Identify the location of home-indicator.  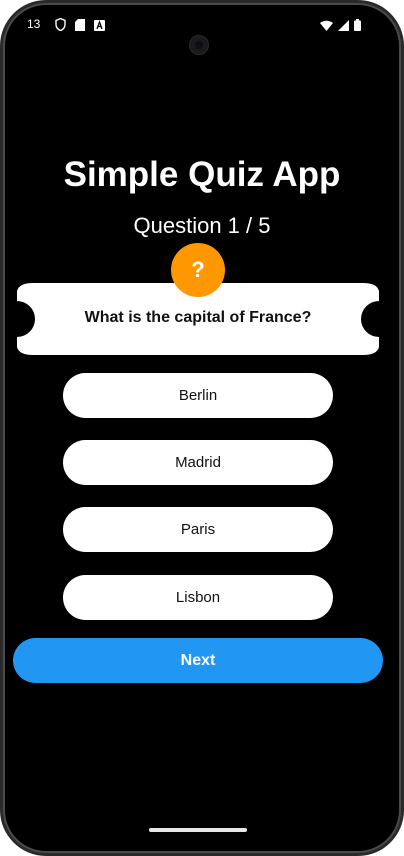
(198, 830).